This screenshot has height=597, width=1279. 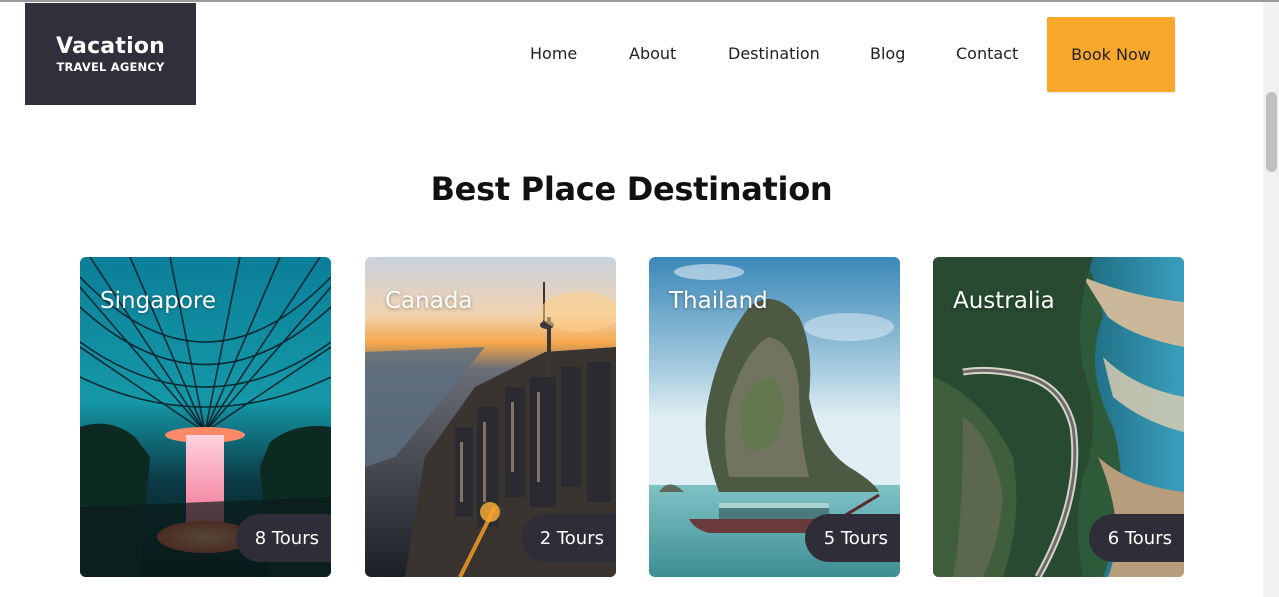 I want to click on destination-name: Australia, so click(x=1004, y=301).